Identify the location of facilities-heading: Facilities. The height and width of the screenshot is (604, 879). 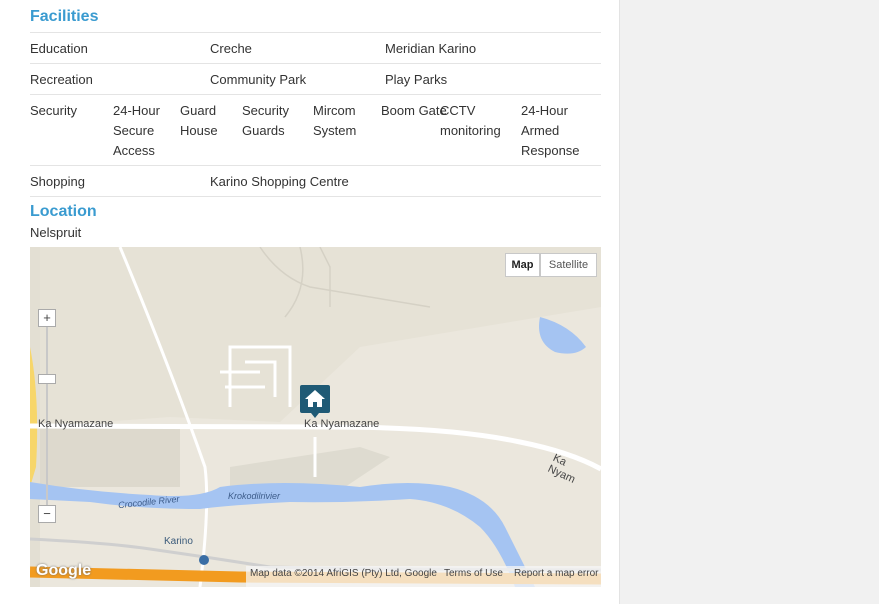
(64, 16).